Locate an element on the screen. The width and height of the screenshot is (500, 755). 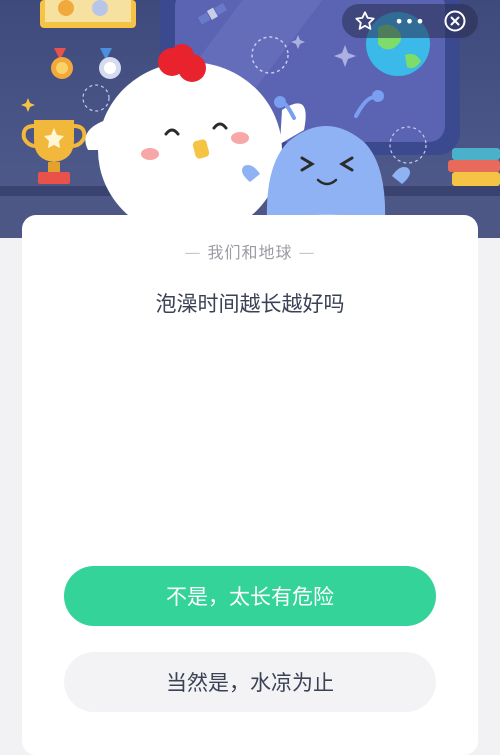
answer-option-a: 不是，太长有危险 is located at coordinates (250, 596).